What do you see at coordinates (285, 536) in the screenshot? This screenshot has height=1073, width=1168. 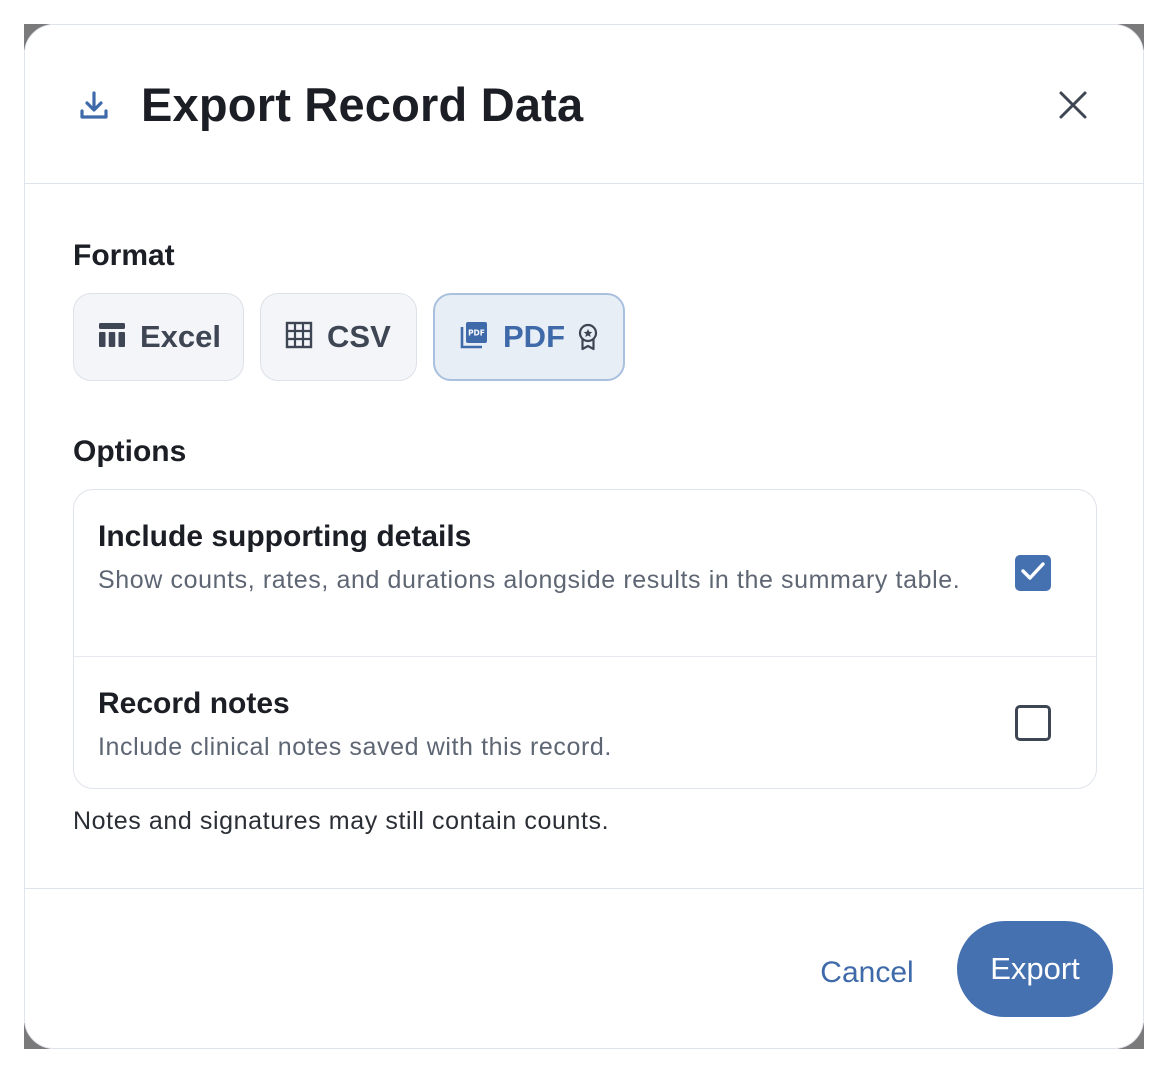 I see `option-title: Include supporting details` at bounding box center [285, 536].